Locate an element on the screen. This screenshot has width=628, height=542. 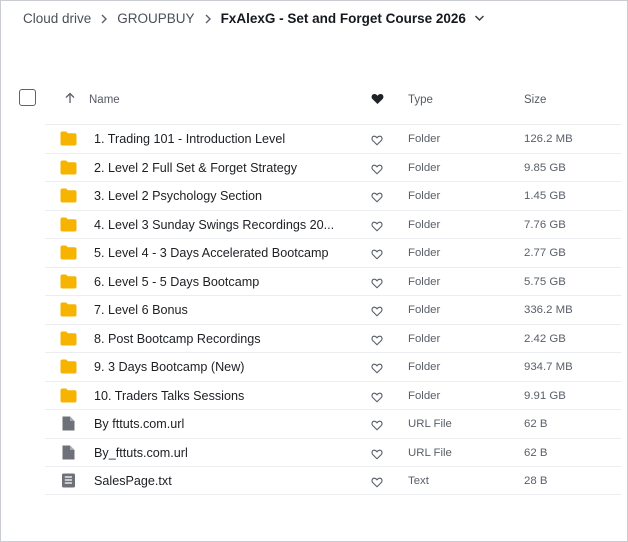
breadcrumb-current-folder: FxAlexG - Set and Forget Course 2026 is located at coordinates (343, 18).